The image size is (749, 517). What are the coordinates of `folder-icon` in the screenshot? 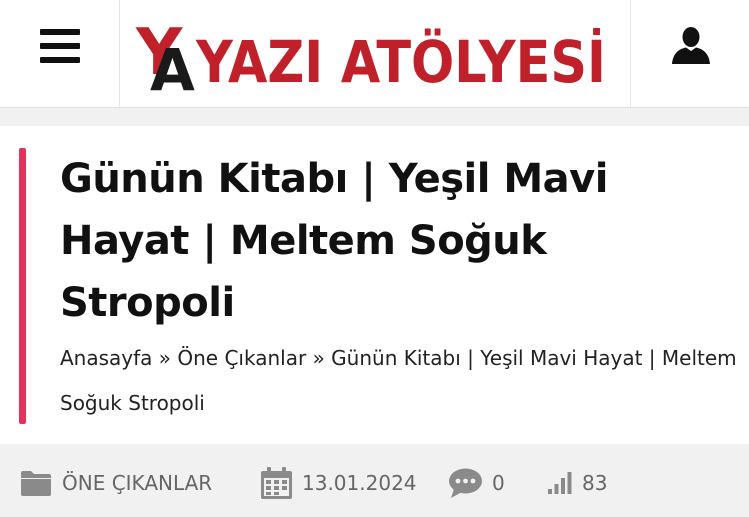 It's located at (36, 483).